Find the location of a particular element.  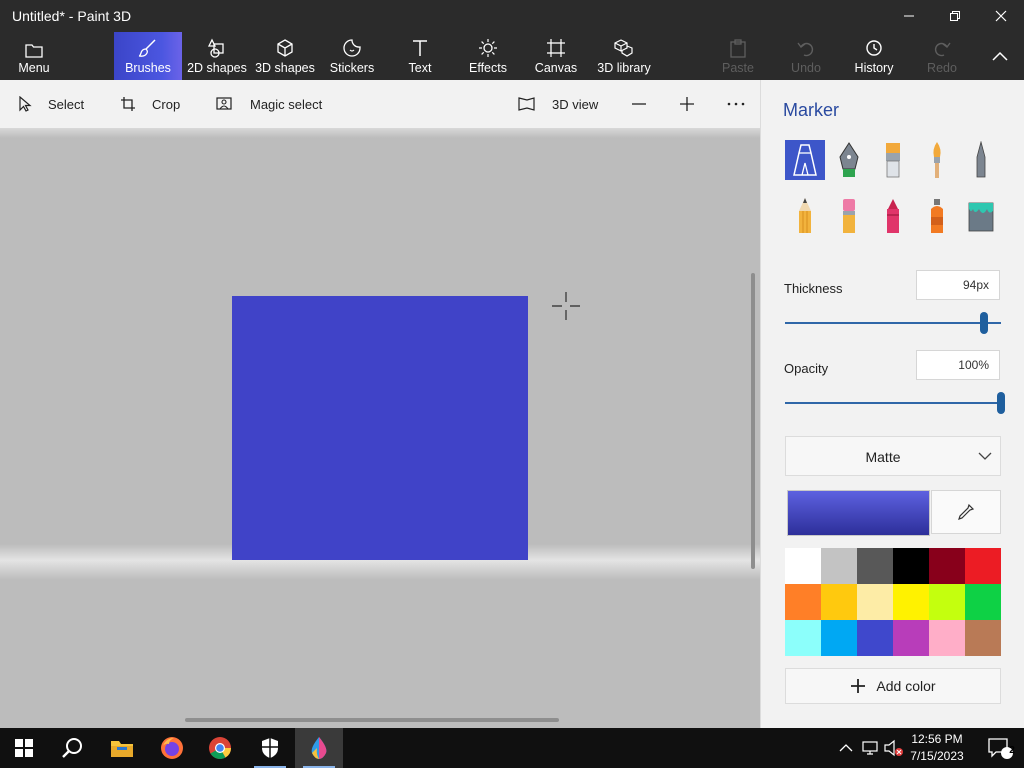

tab-text: Text is located at coordinates (420, 56).